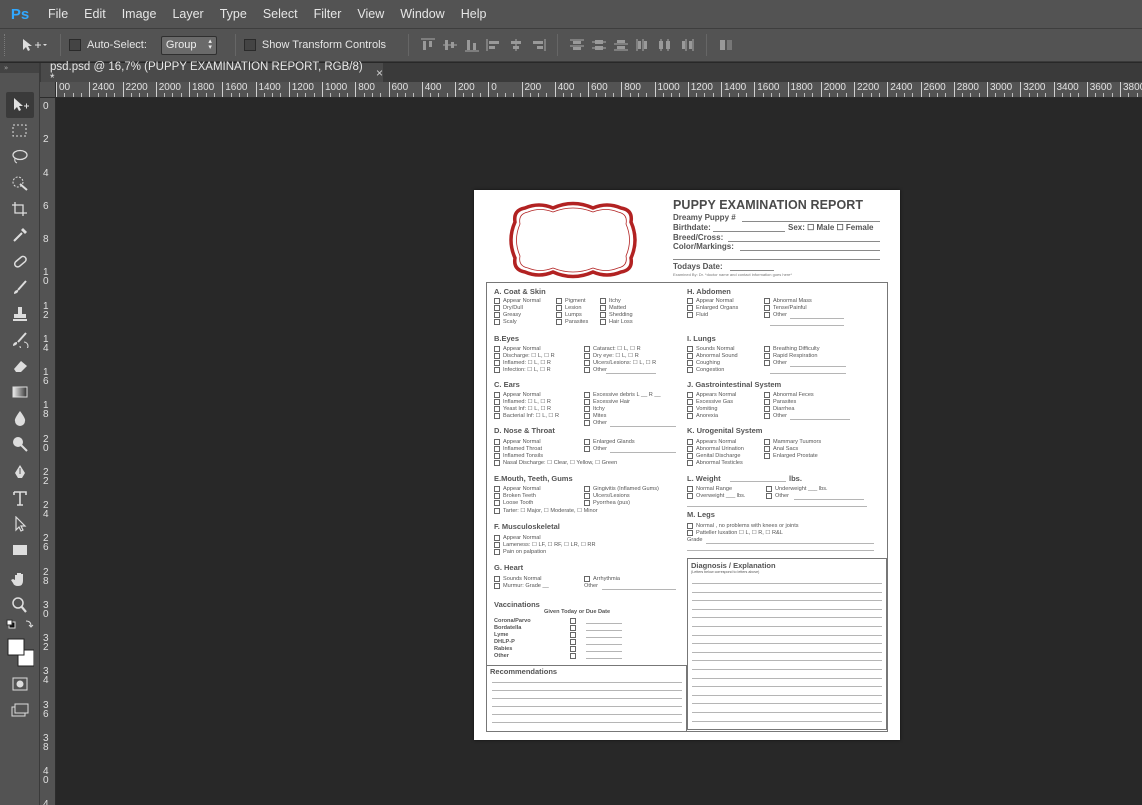 This screenshot has height=805, width=1142. What do you see at coordinates (48, 90) in the screenshot?
I see `ruler-origin` at bounding box center [48, 90].